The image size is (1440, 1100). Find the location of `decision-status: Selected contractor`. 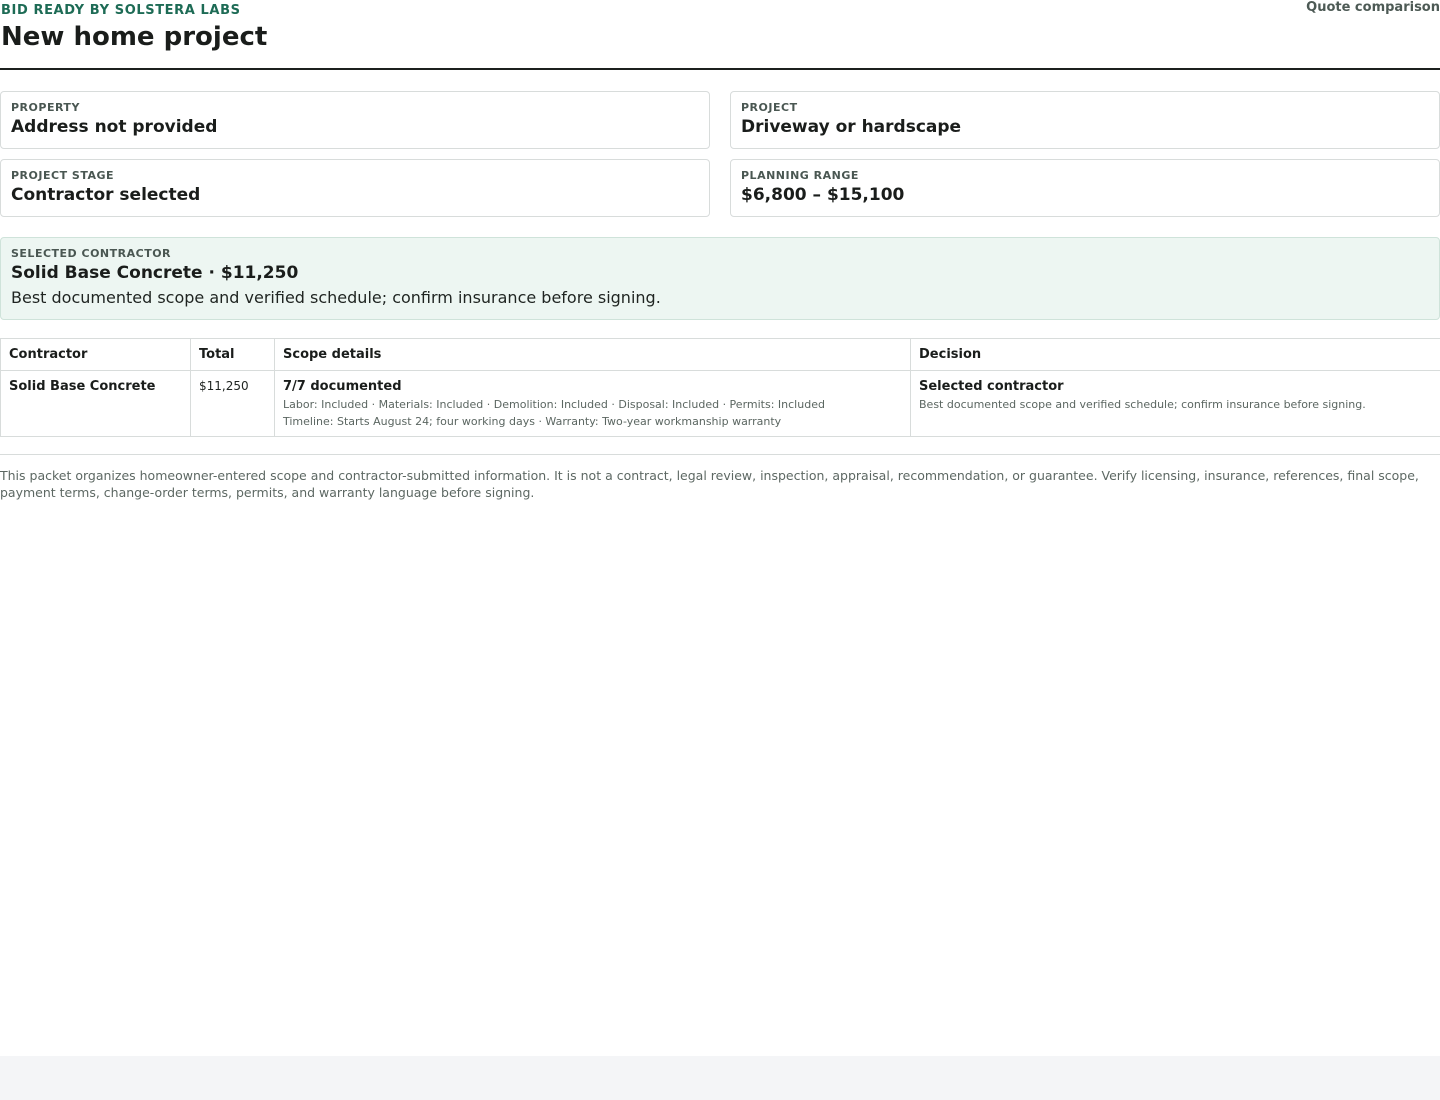

decision-status: Selected contractor is located at coordinates (991, 386).